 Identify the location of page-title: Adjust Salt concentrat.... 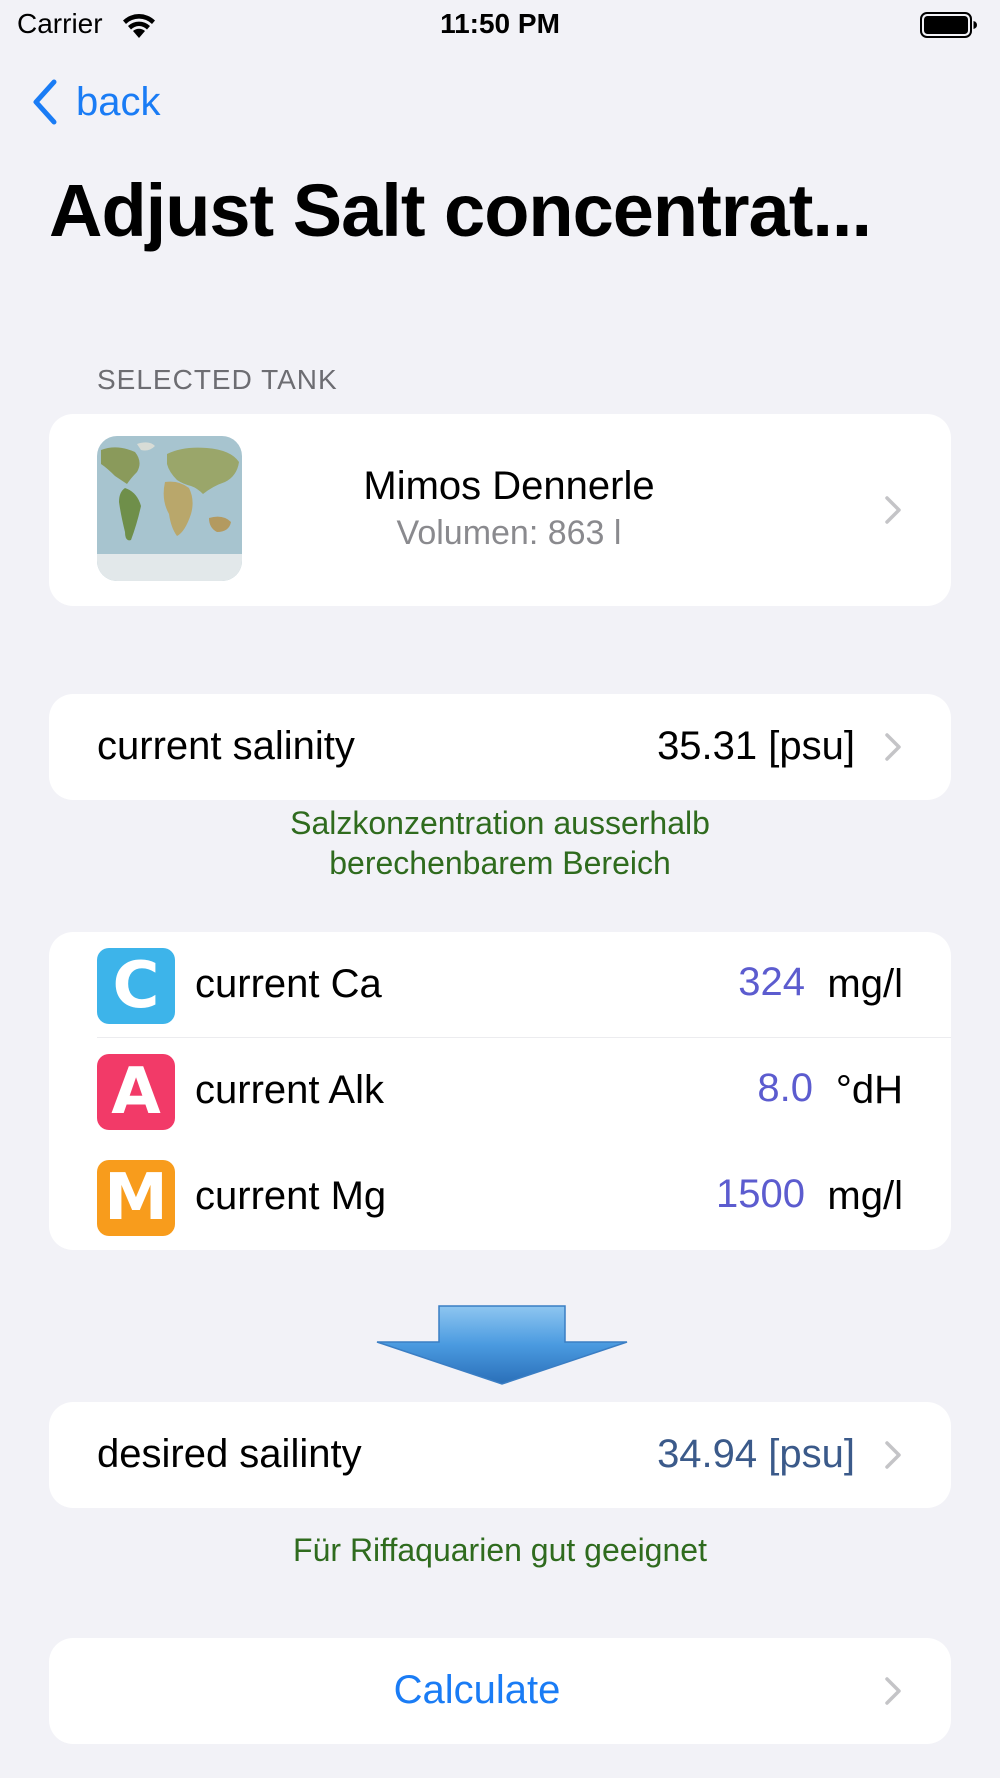
(460, 210).